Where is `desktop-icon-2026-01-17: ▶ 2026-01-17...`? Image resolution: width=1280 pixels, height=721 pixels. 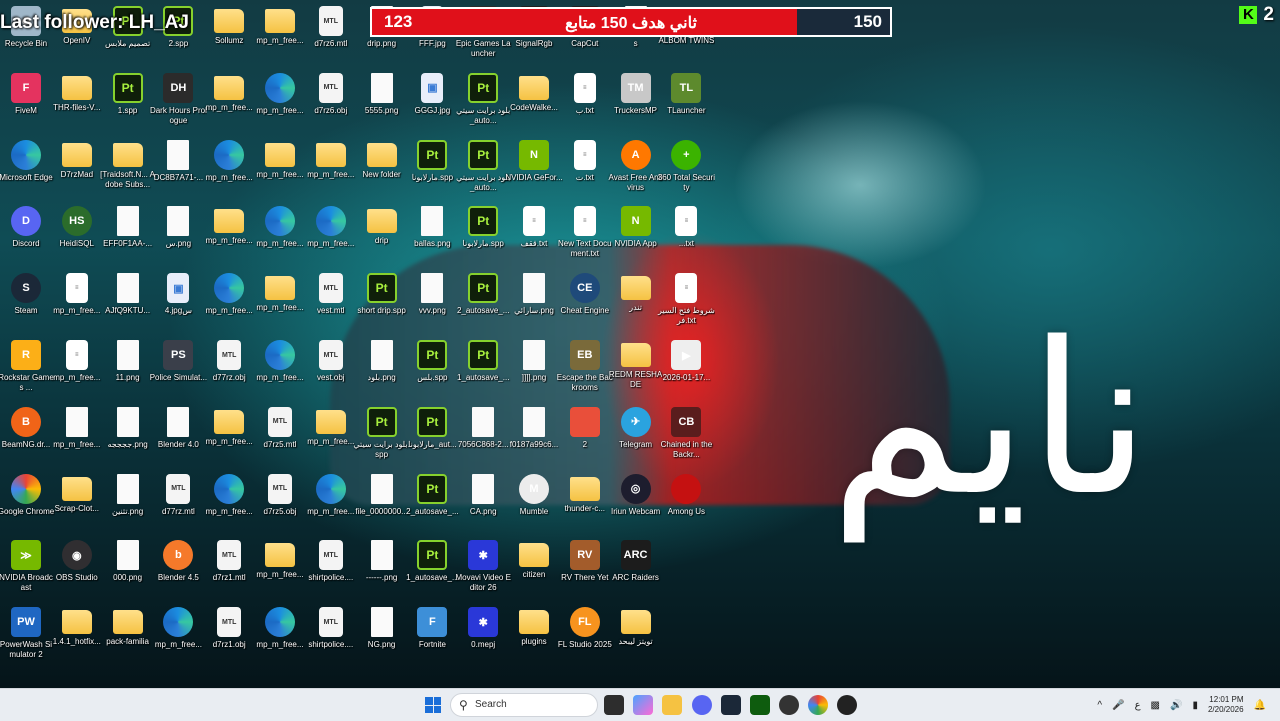 desktop-icon-2026-01-17: ▶ 2026-01-17... is located at coordinates (686, 361).